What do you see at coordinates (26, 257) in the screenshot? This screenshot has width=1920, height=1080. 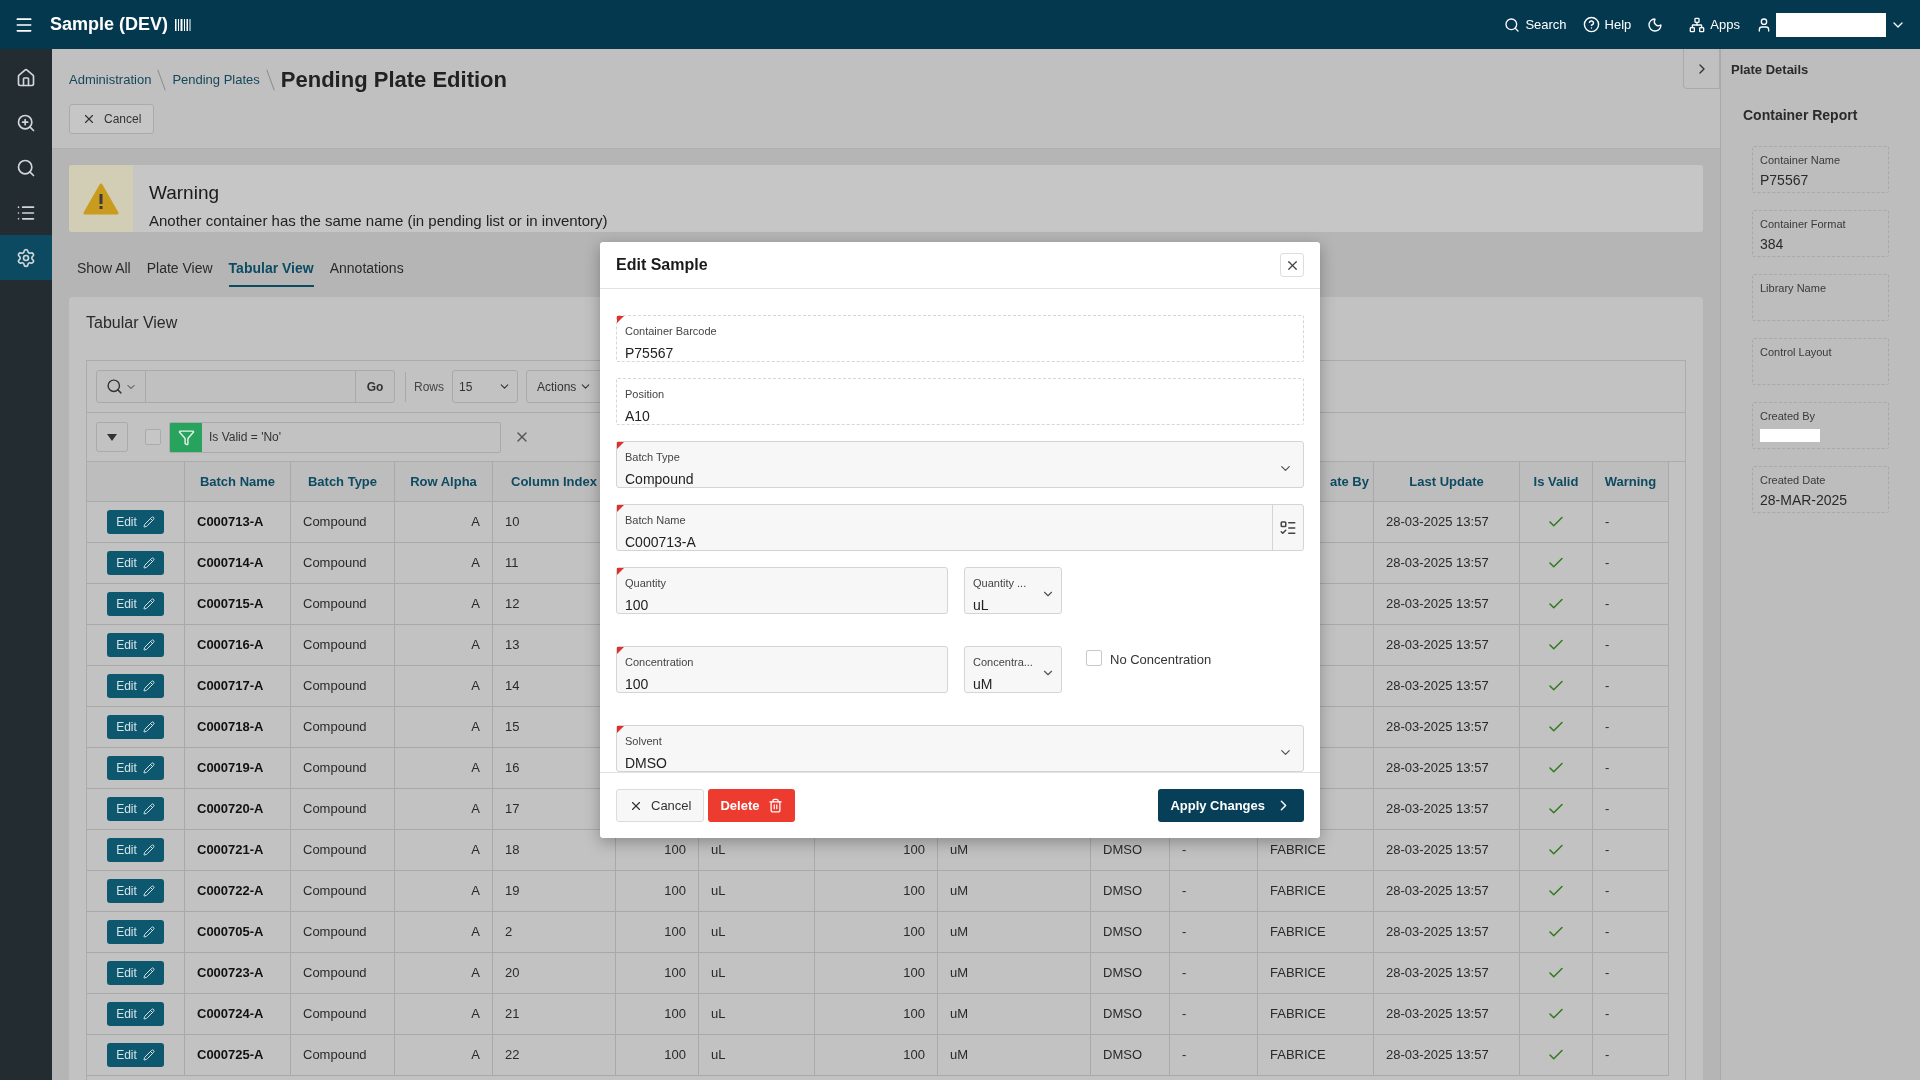 I see `nav-item` at bounding box center [26, 257].